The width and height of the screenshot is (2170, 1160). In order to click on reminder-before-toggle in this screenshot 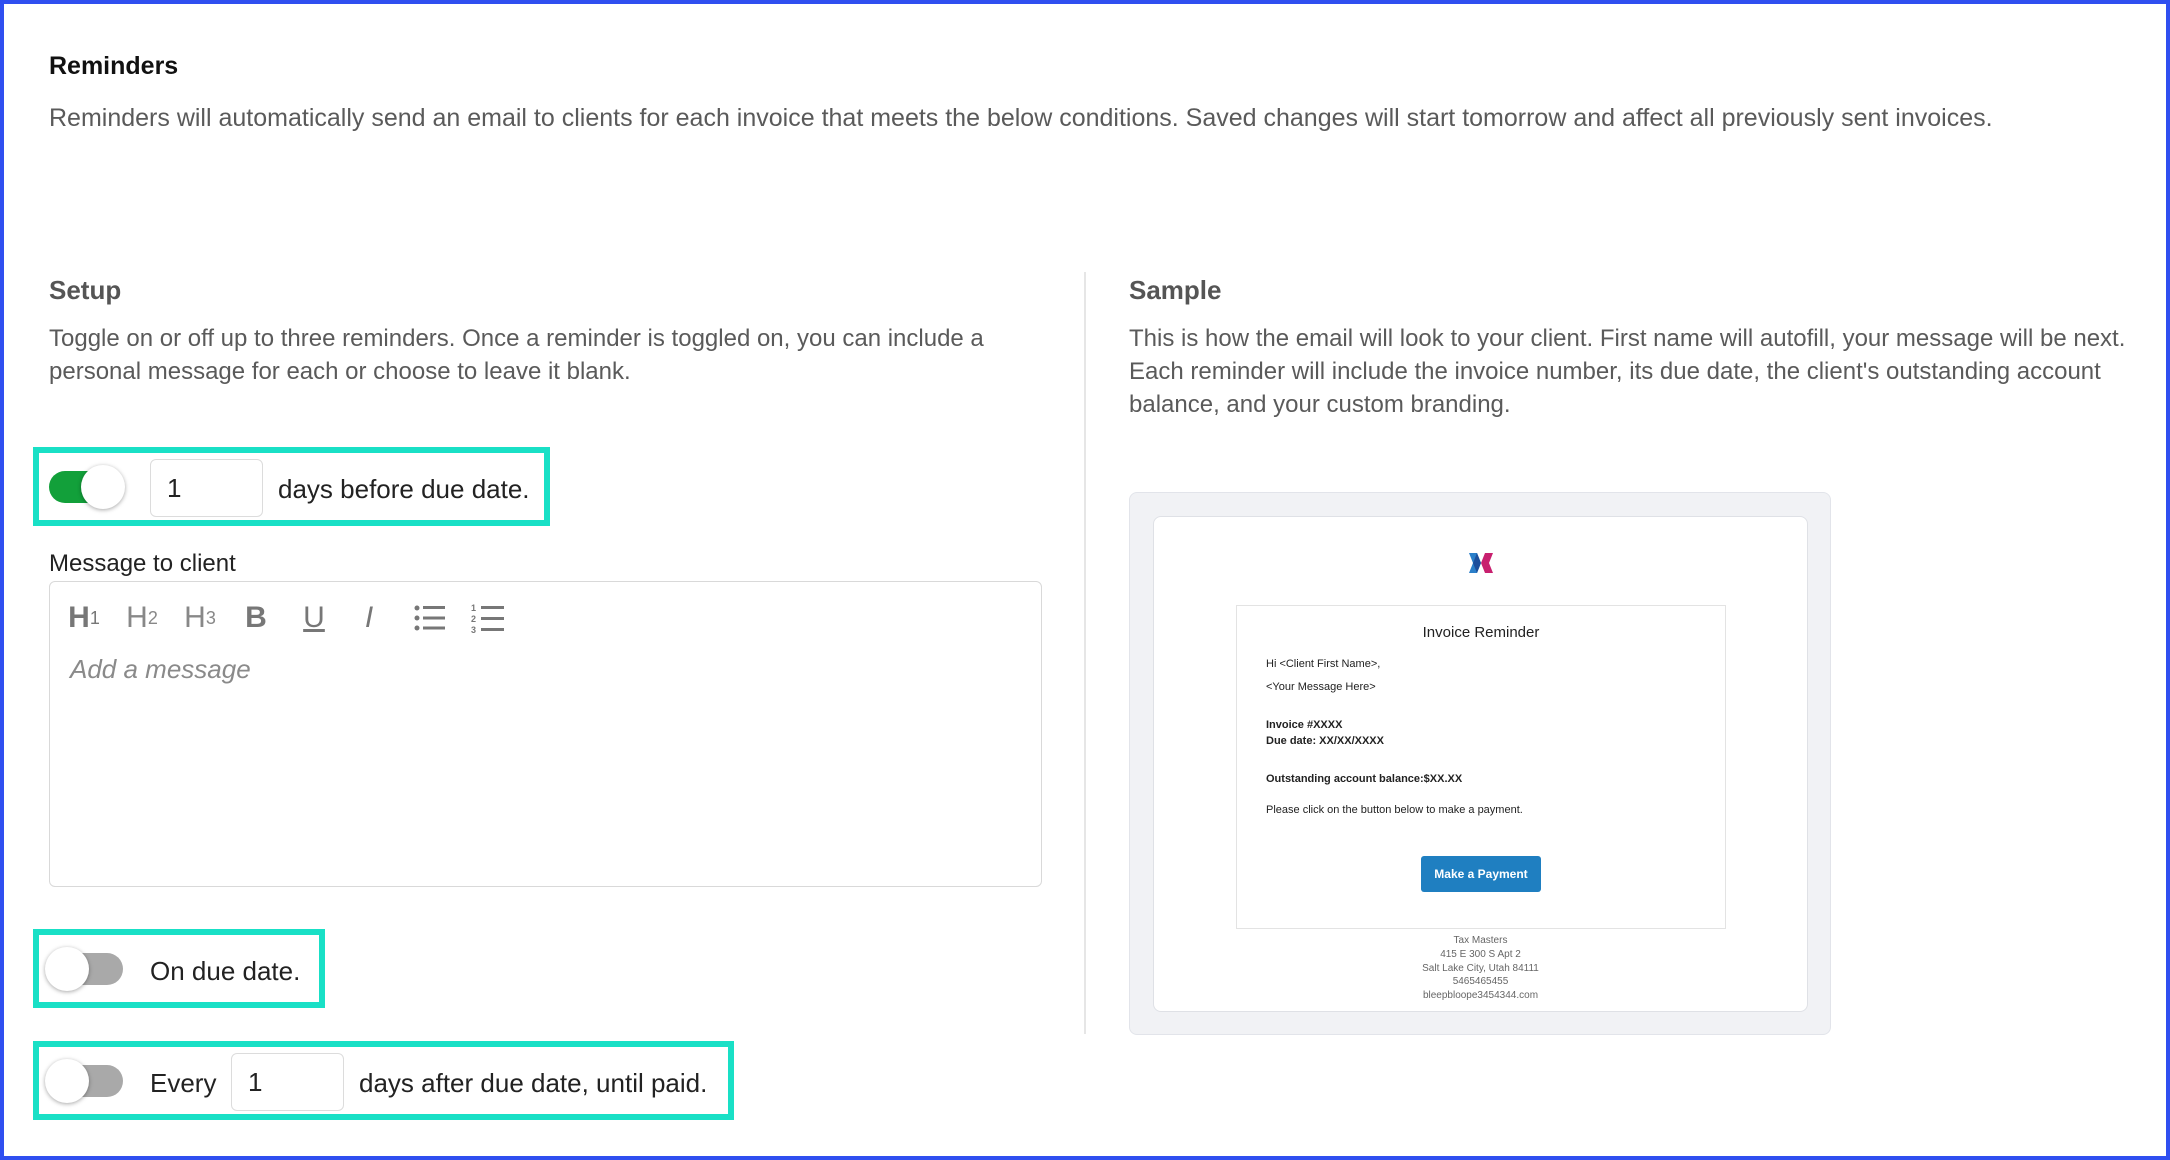, I will do `click(87, 487)`.